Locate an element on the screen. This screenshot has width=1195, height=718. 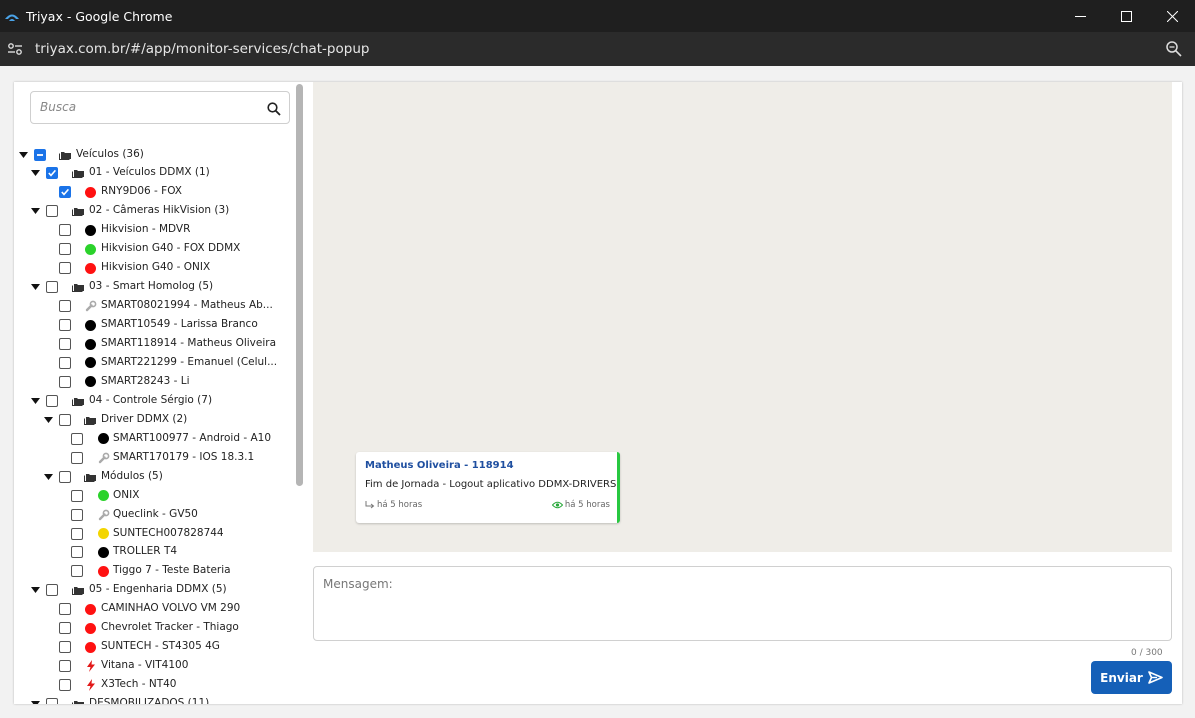
browser-titlebar: Triyax - Google Chrome is located at coordinates (597, 16).